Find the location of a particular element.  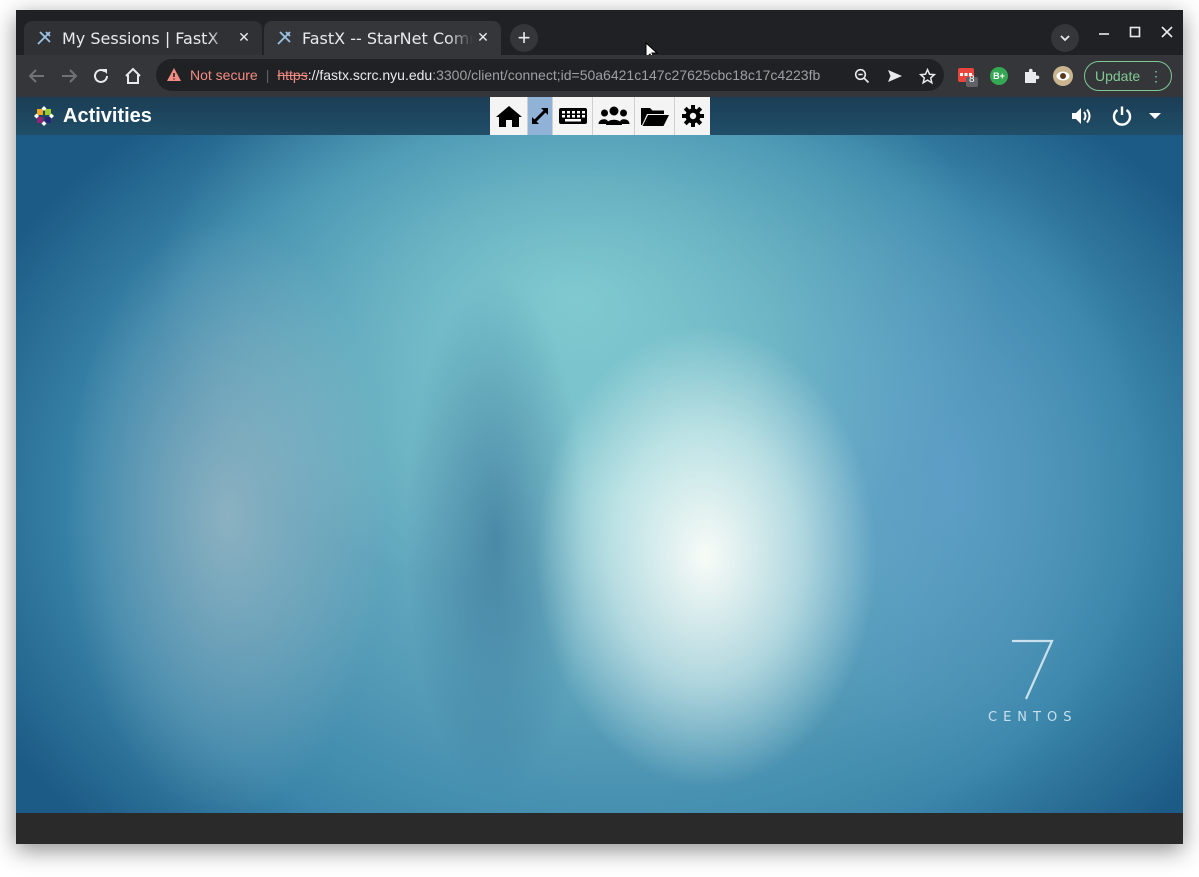

minimize-icon is located at coordinates (1104, 34).